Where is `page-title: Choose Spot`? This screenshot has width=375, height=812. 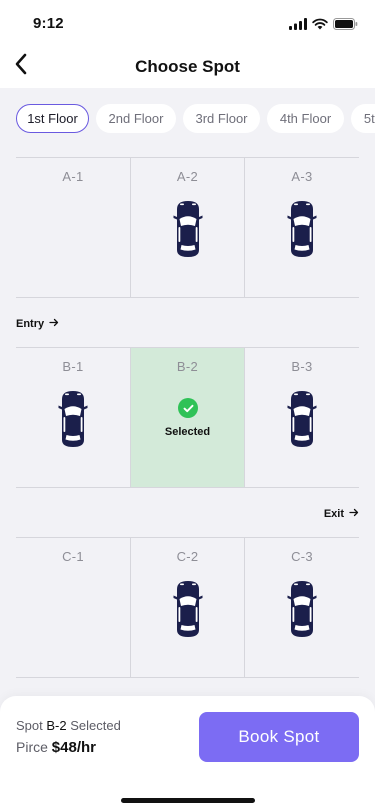
page-title: Choose Spot is located at coordinates (187, 66).